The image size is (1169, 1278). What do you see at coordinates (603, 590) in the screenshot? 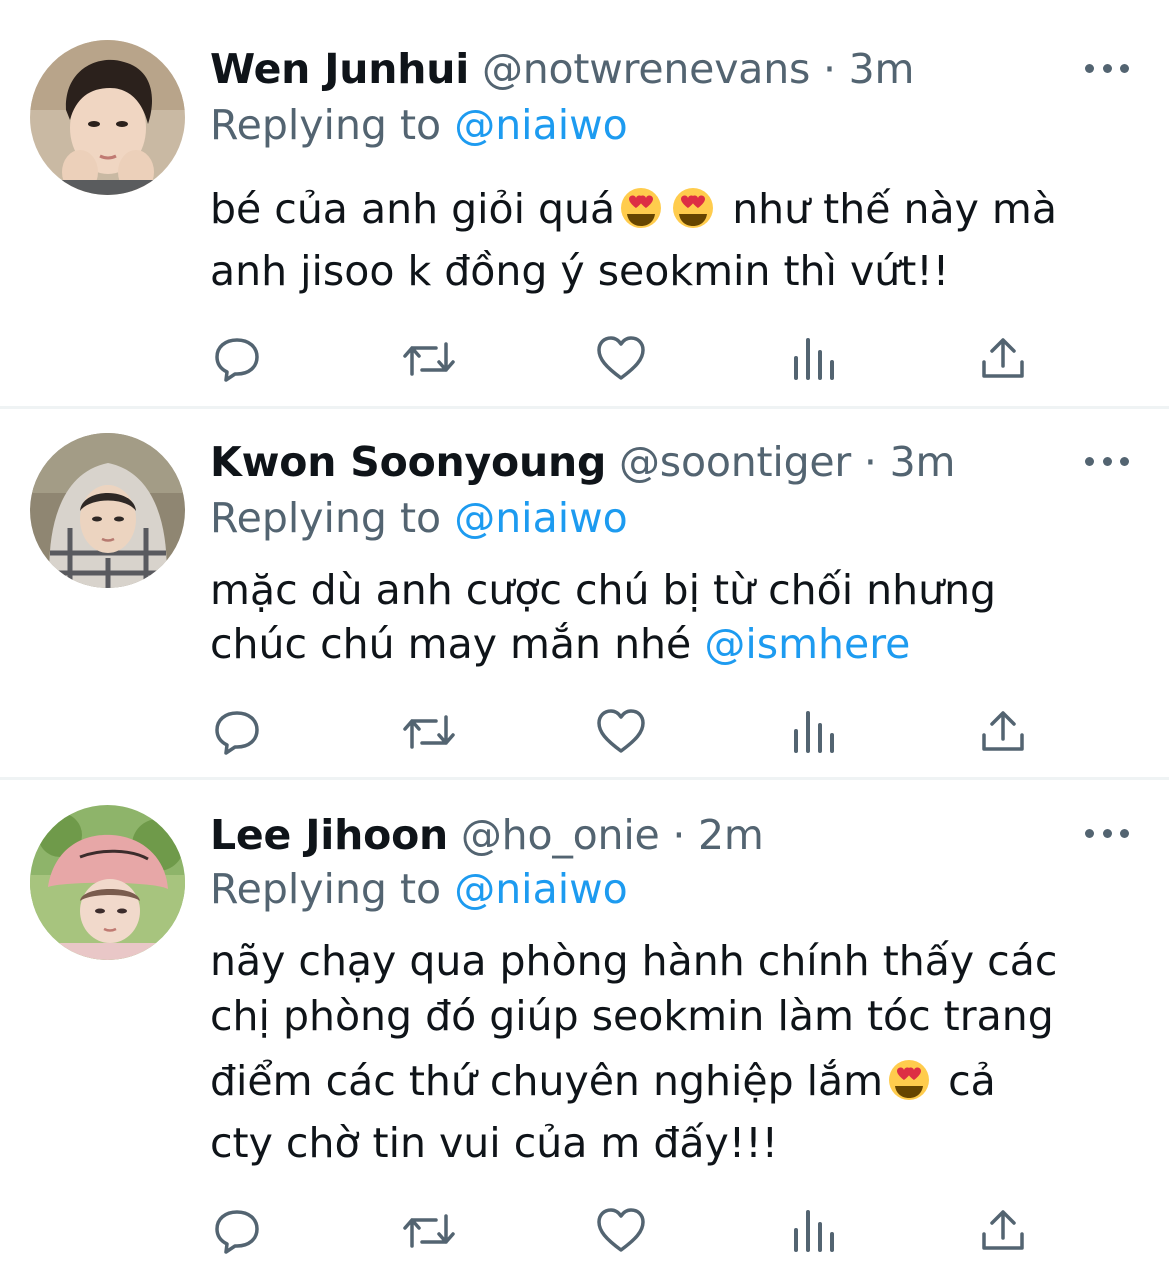
I see `tweet-text-line: mặc dù anh cược chú bị từ chối nhưng` at bounding box center [603, 590].